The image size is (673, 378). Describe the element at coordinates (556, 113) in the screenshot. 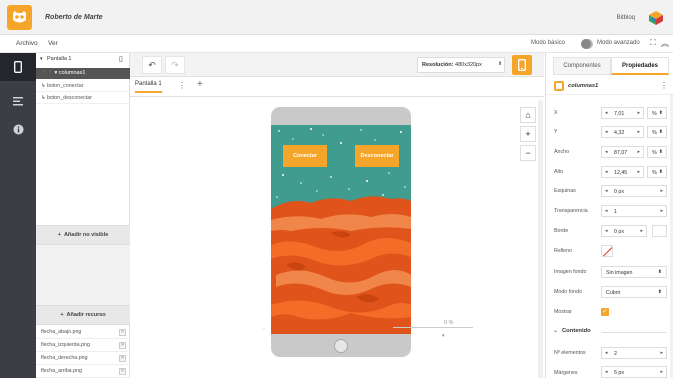

I see `prop-label-x: X` at that location.